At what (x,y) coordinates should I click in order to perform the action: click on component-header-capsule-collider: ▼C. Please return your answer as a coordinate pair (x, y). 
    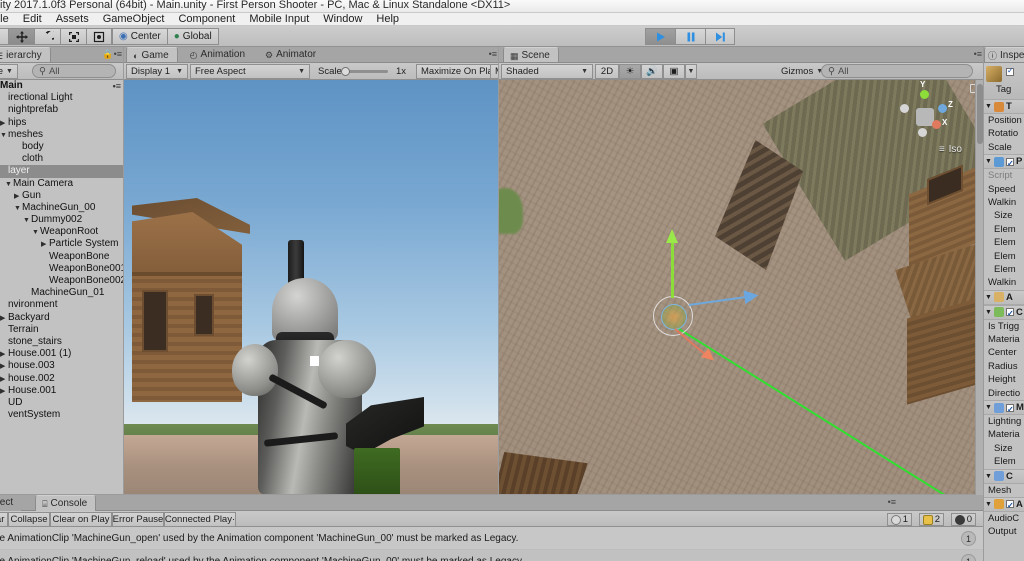
    Looking at the image, I should click on (1004, 312).